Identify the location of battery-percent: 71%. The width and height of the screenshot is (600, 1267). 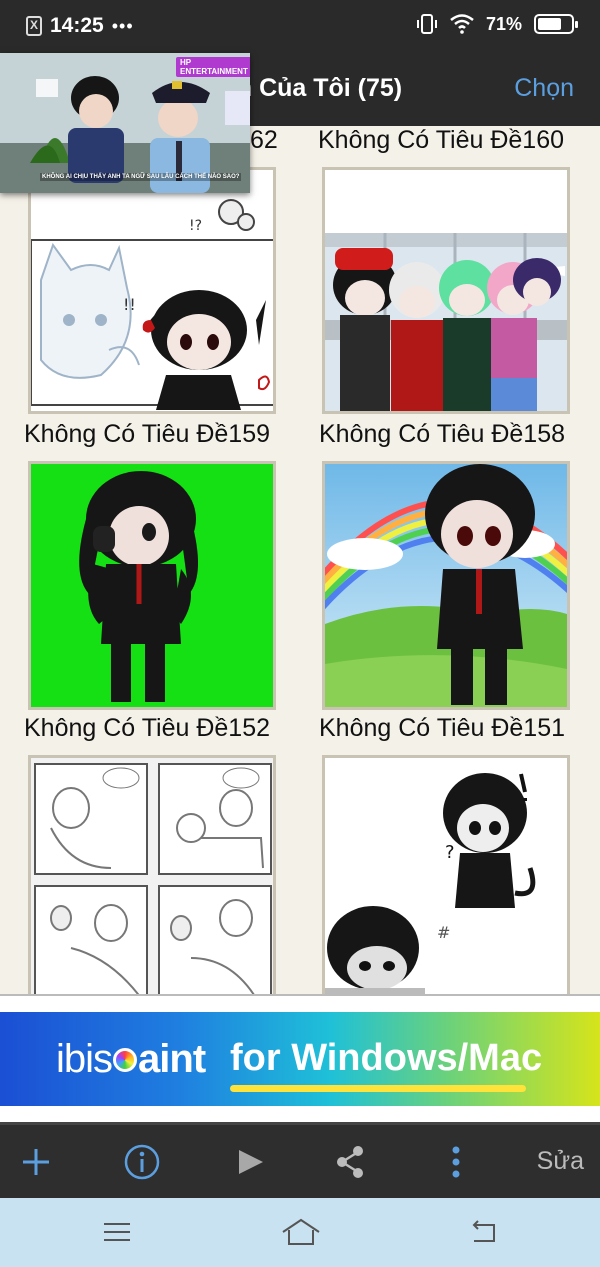
(503, 23).